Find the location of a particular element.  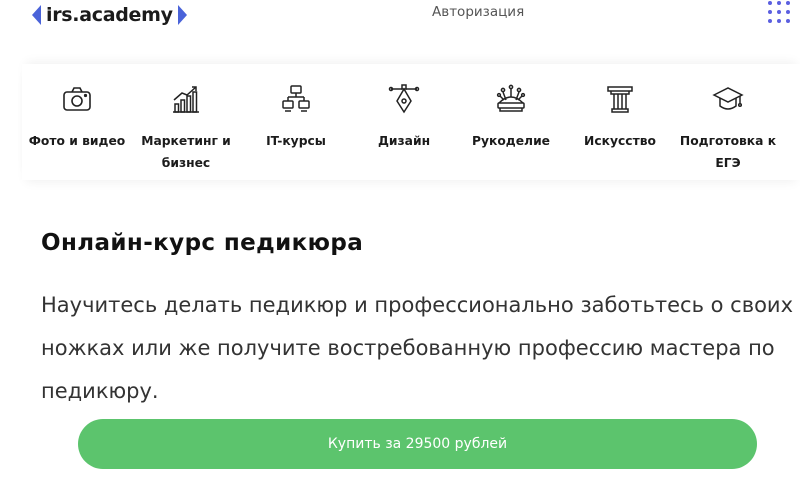

header: irs.academy Авторизация is located at coordinates (400, 16).